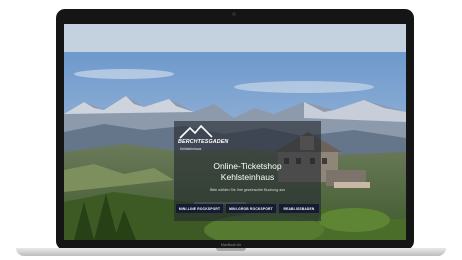 This screenshot has width=462, height=260. Describe the element at coordinates (251, 208) in the screenshot. I see `booking-option-button-2: MINI-GROB ROCKSPORT` at that location.